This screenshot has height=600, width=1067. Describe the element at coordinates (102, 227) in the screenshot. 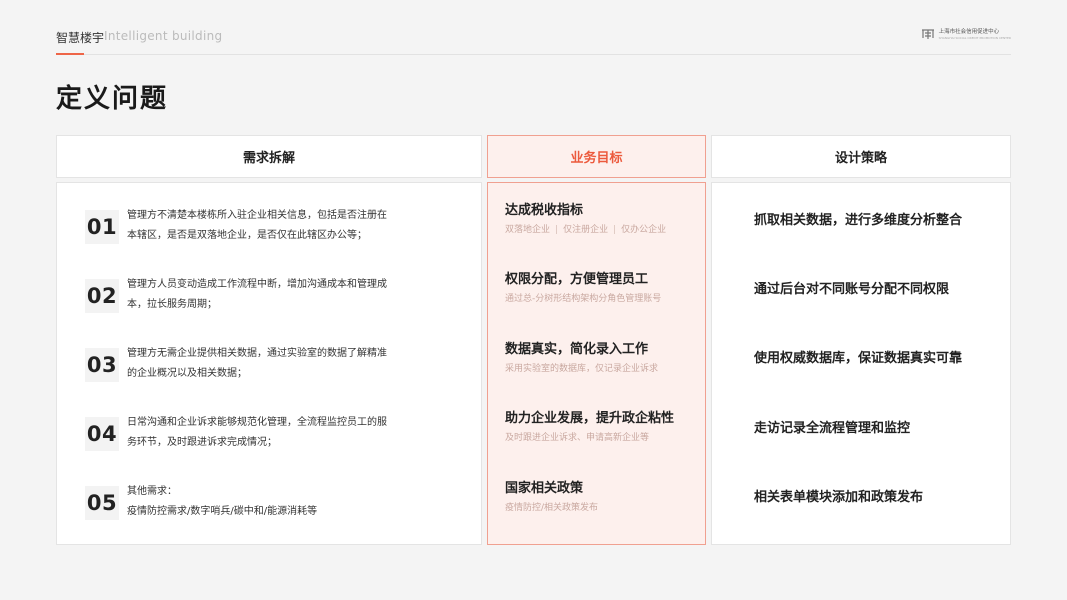

I see `need-number: 01` at that location.